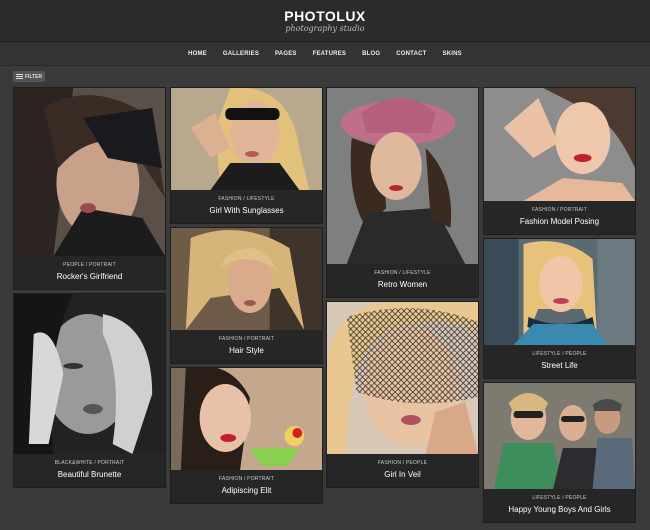 This screenshot has width=650, height=530. What do you see at coordinates (330, 54) in the screenshot?
I see `nav-item-features: FEATURES` at bounding box center [330, 54].